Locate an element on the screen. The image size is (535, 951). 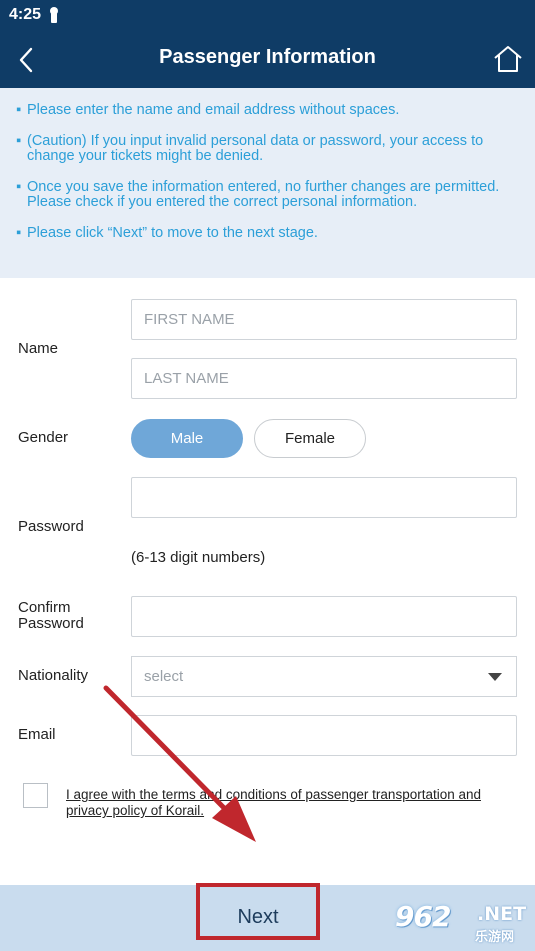
nationality-select: select is located at coordinates (324, 676).